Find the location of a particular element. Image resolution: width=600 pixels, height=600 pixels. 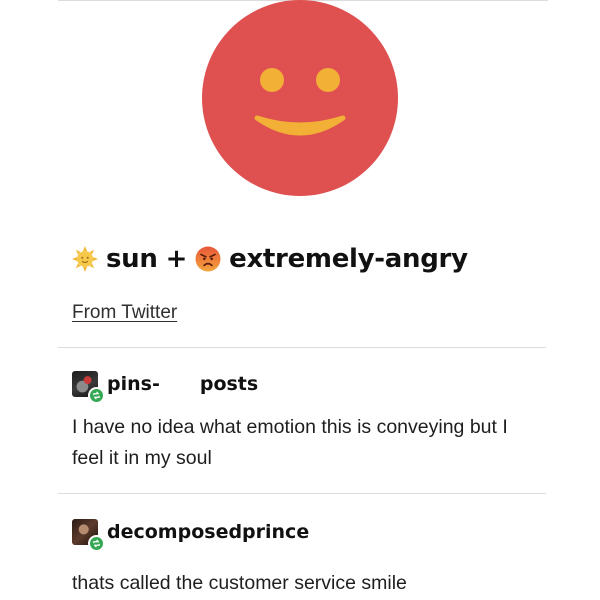

emoji-combo-caption: sun + extremely-angry is located at coordinates (270, 259).